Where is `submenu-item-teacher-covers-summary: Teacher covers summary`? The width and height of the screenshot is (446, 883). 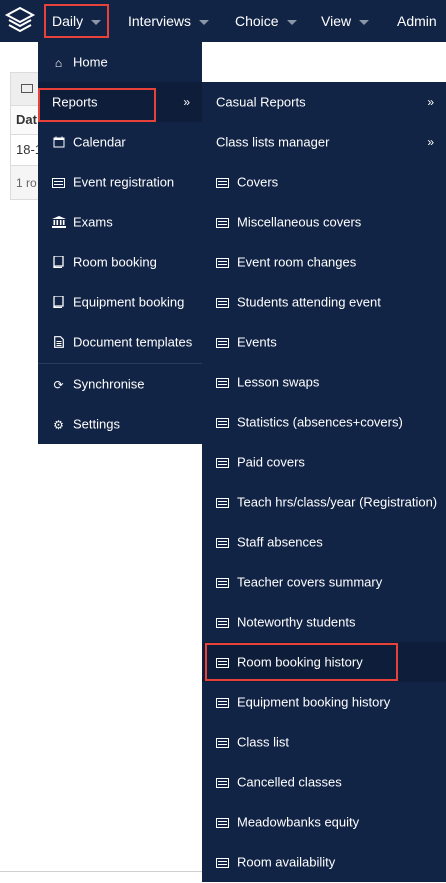
submenu-item-teacher-covers-summary: Teacher covers summary is located at coordinates (324, 582).